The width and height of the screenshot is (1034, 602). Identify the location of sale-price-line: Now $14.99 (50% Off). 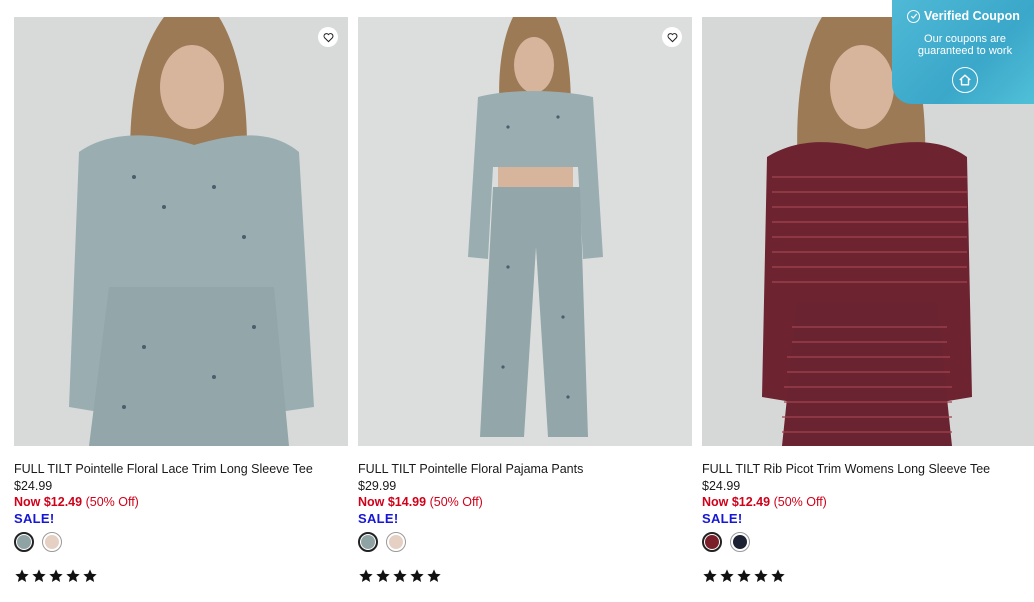
(420, 502).